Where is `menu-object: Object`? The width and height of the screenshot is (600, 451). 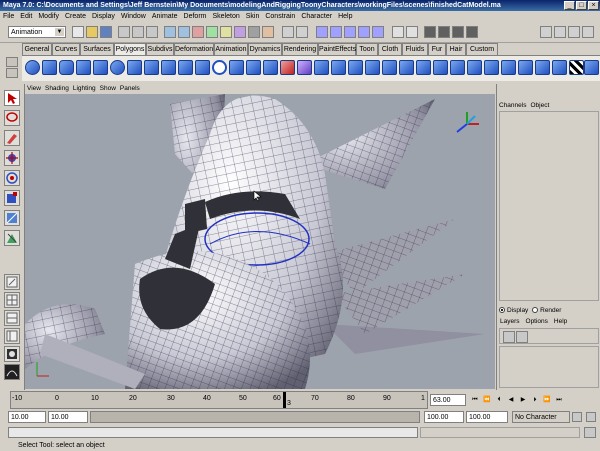
menu-object: Object is located at coordinates (539, 105).